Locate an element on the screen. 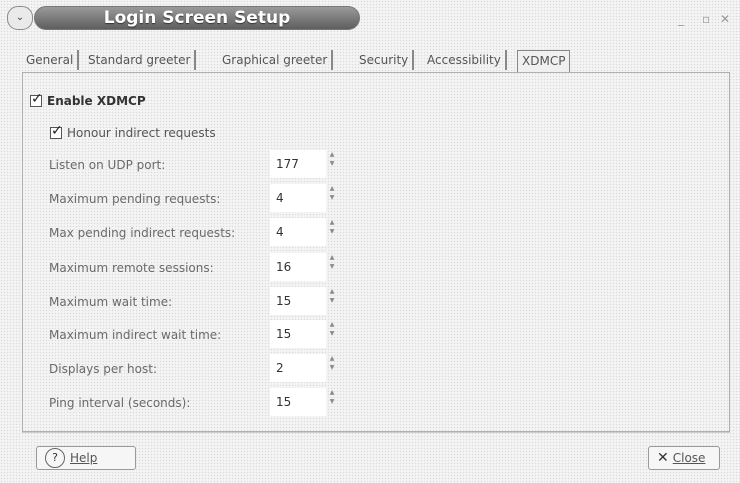  enable-xdmcp-label: Enable XDMCP is located at coordinates (96, 101).